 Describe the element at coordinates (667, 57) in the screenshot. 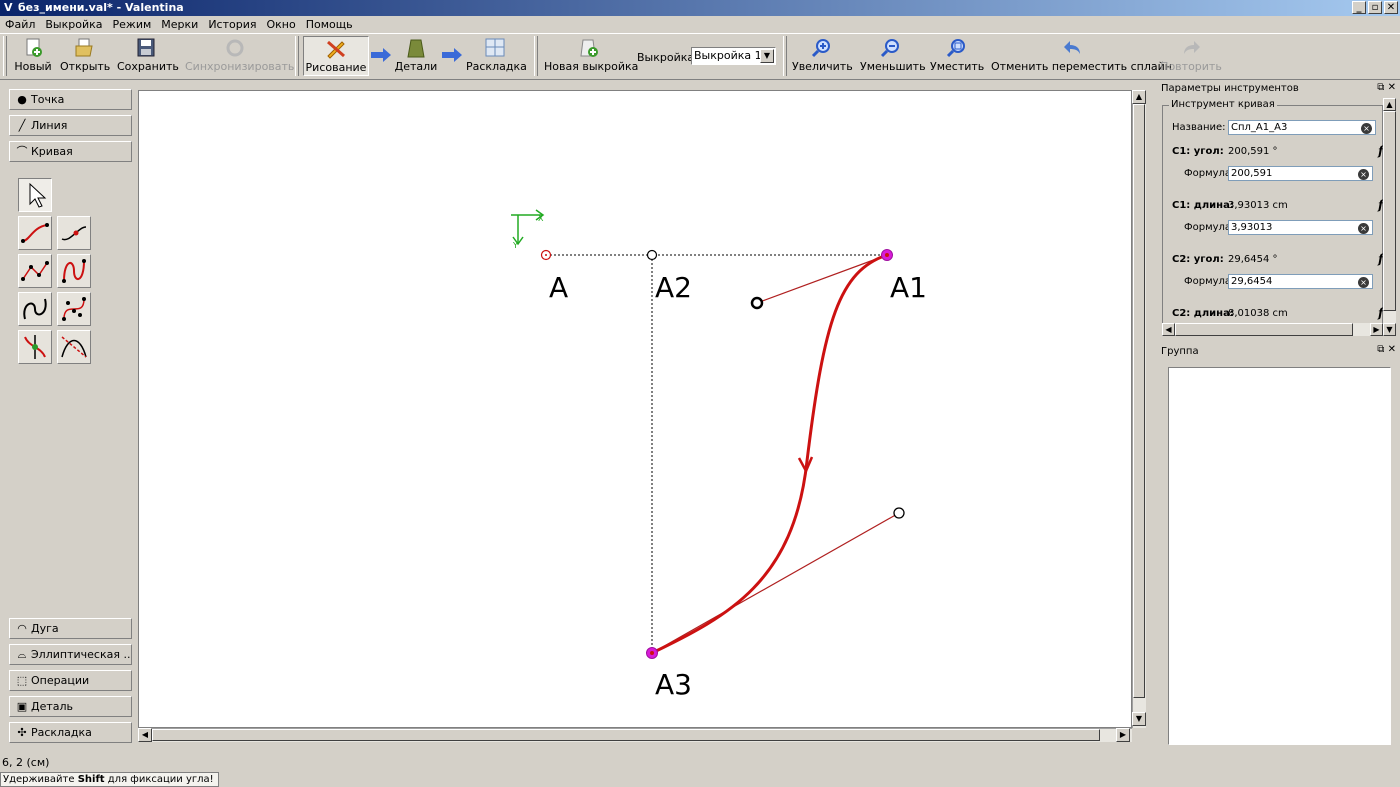

I see `pattern-select-label: Выкройка:` at that location.